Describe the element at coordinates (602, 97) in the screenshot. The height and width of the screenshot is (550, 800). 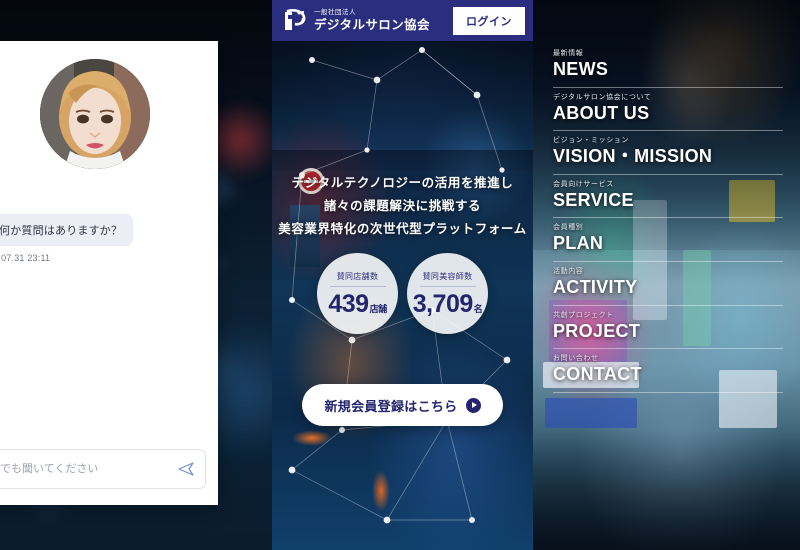
I see `nav-item-about-us-ja: デジタルサロン協会について` at that location.